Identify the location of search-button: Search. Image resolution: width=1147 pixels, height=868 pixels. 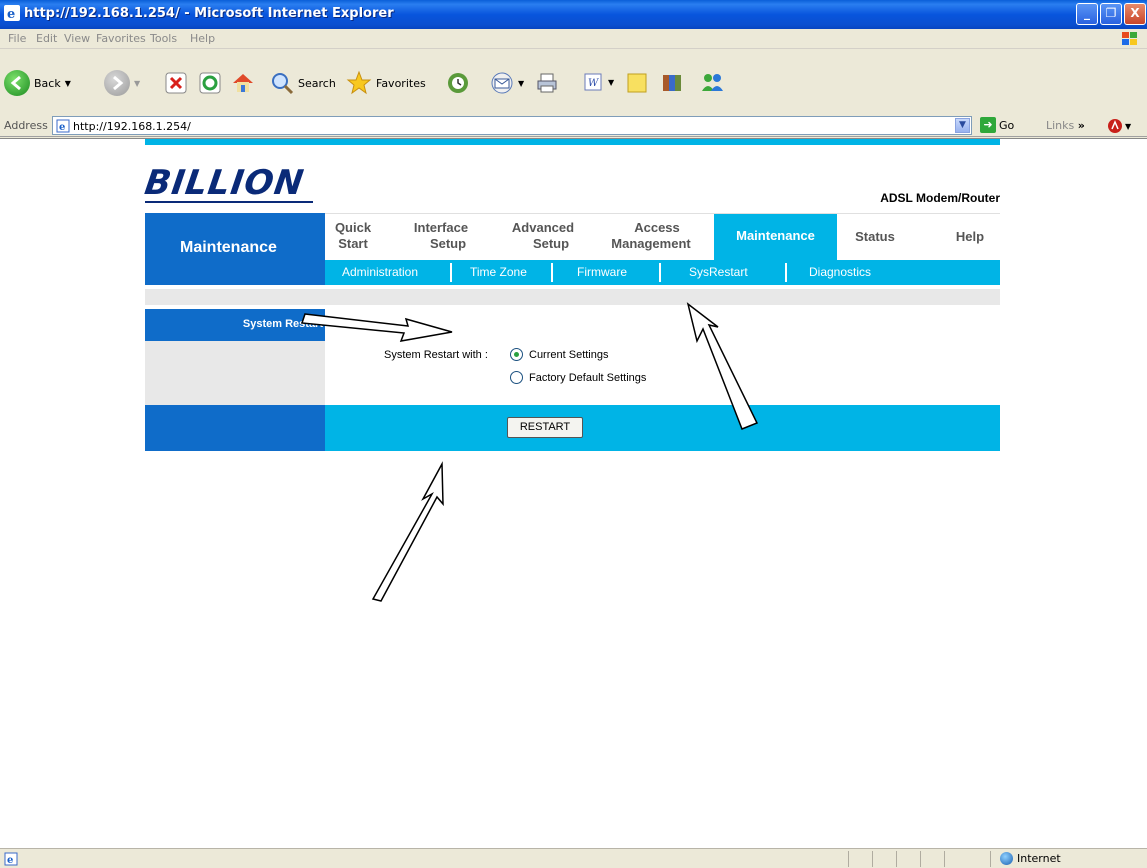
(303, 83).